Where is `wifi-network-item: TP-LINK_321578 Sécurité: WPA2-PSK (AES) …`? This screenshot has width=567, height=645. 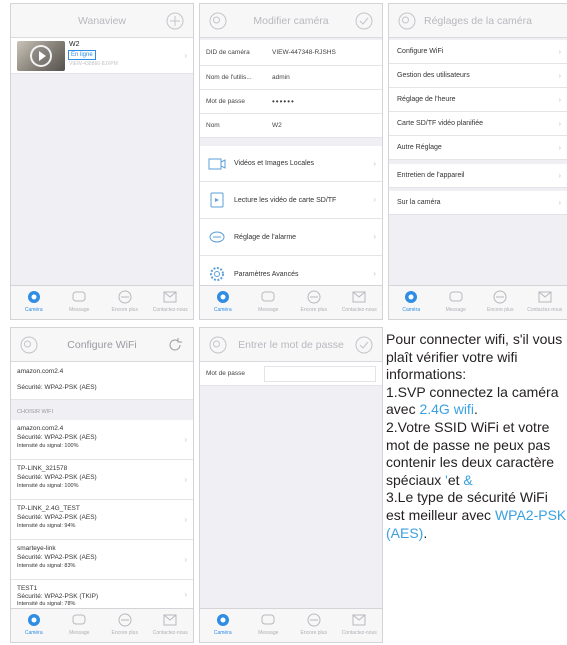 wifi-network-item: TP-LINK_321578 Sécurité: WPA2-PSK (AES) … is located at coordinates (102, 480).